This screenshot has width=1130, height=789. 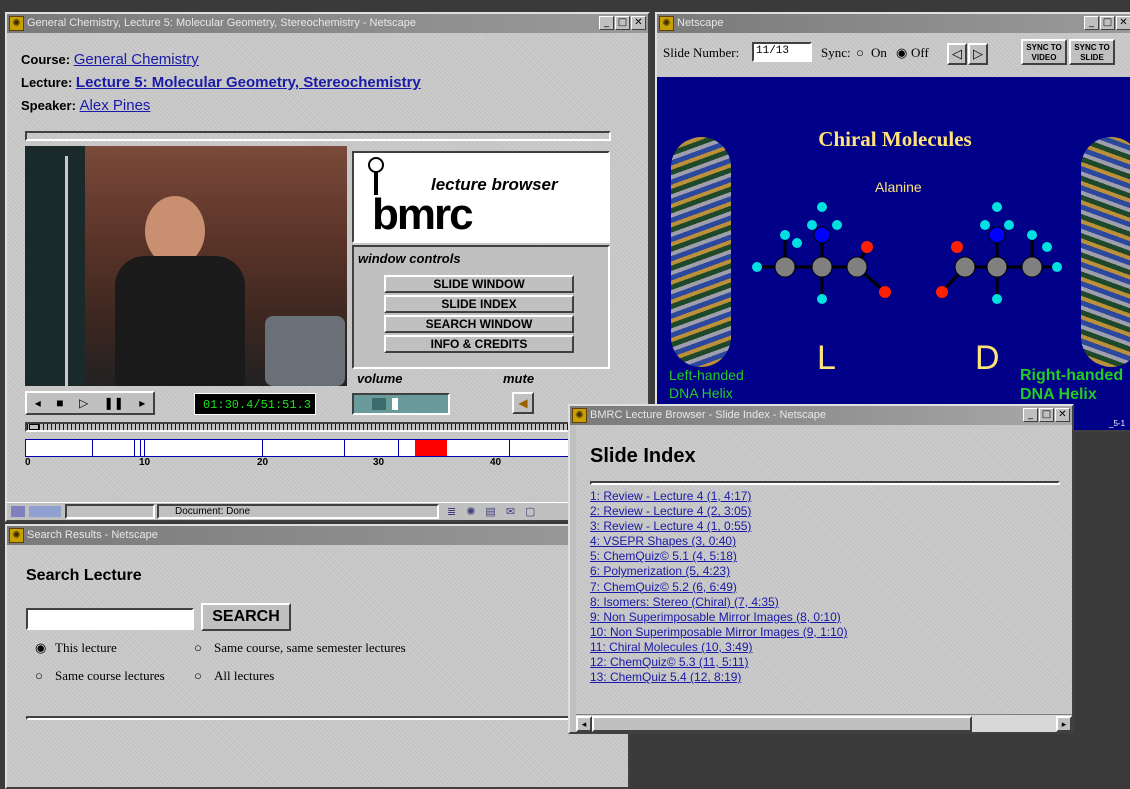 What do you see at coordinates (83, 403) in the screenshot?
I see `play-icon: ▷` at bounding box center [83, 403].